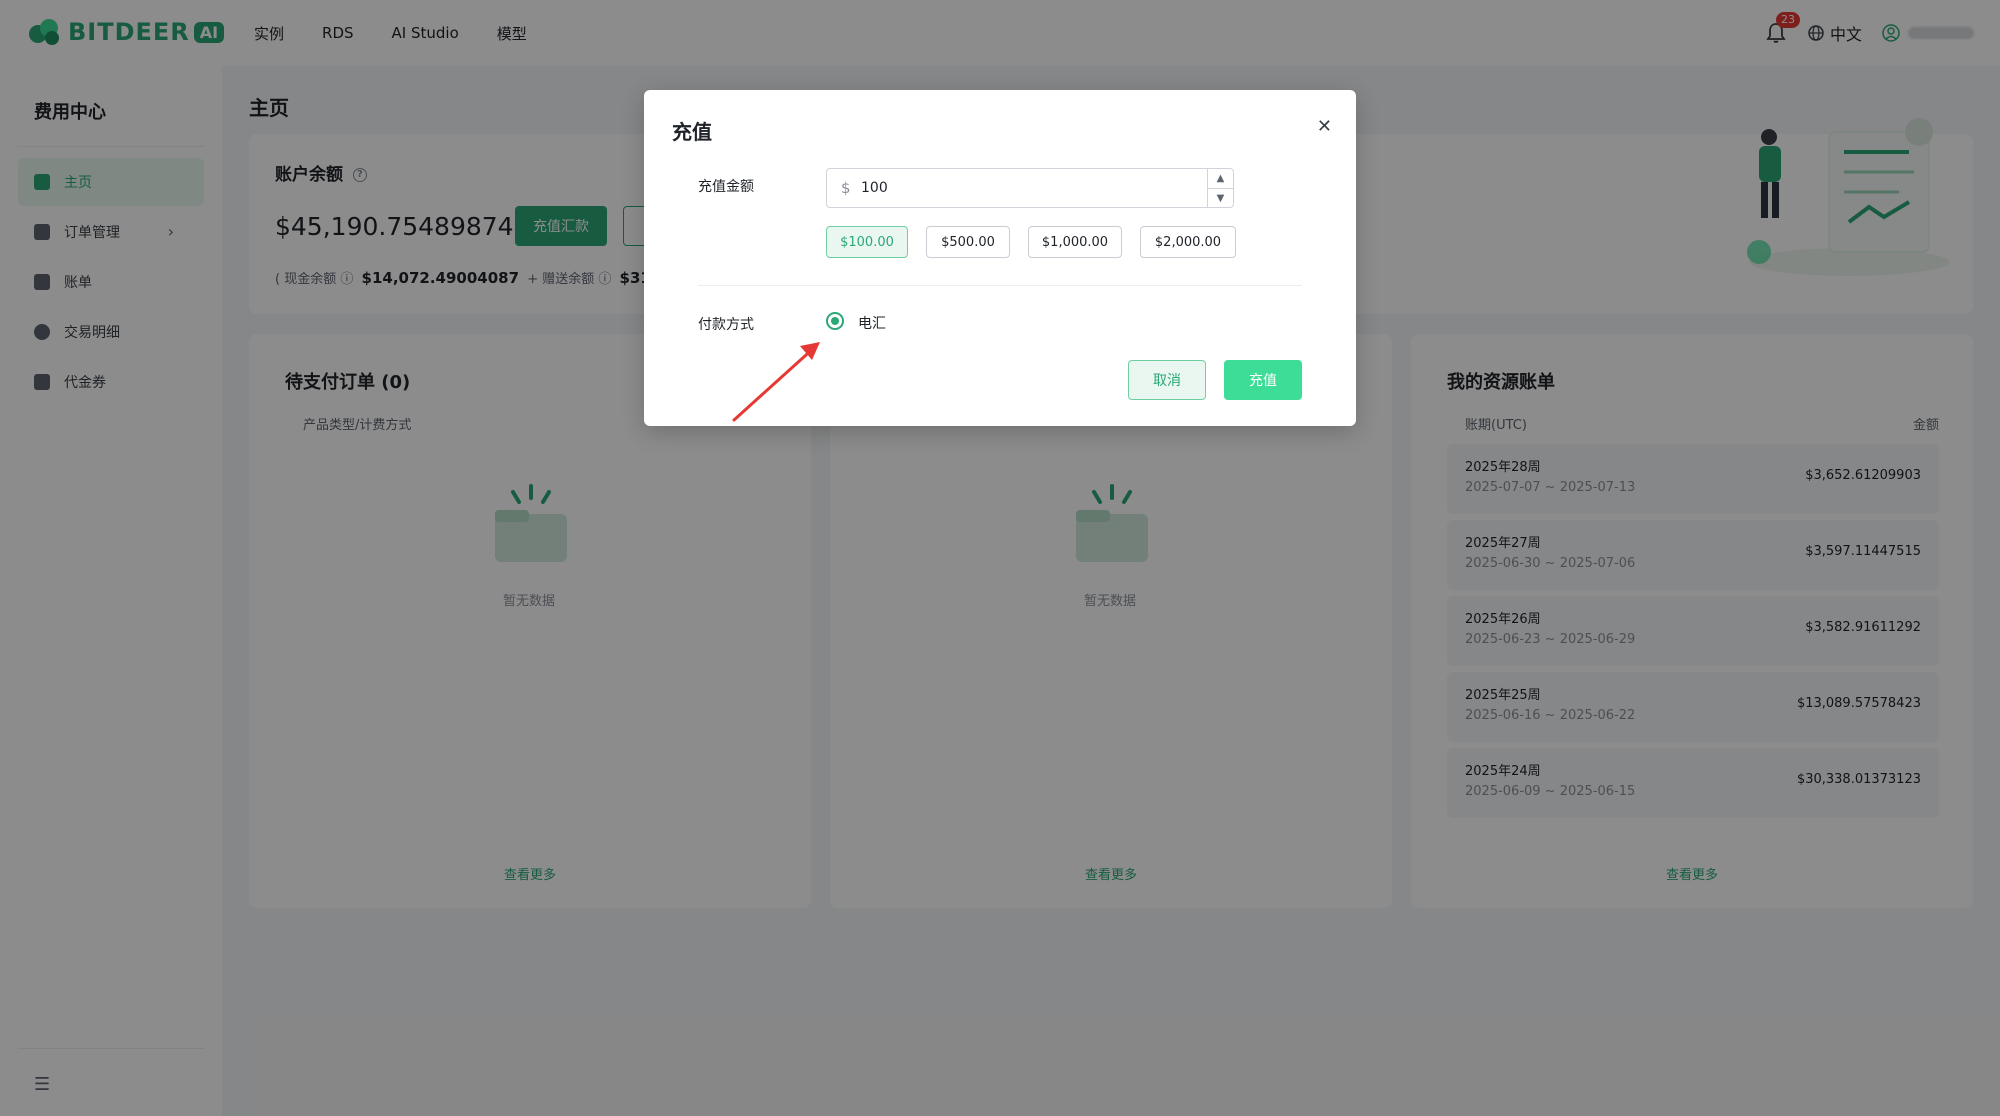  I want to click on modal-divider, so click(1000, 285).